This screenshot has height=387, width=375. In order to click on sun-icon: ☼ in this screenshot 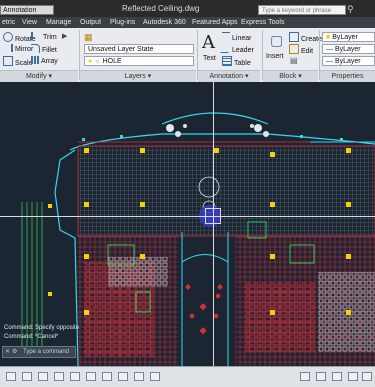, I will do `click(97, 61)`.